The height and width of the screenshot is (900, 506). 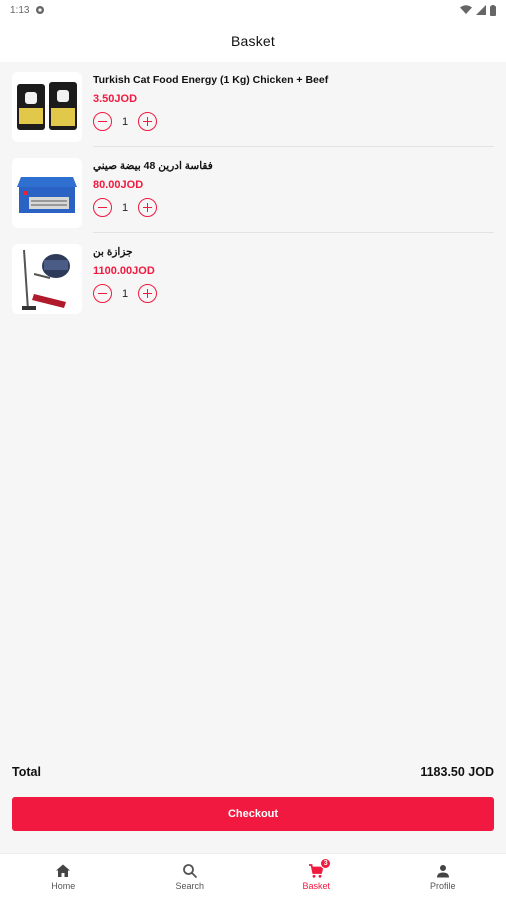 What do you see at coordinates (253, 198) in the screenshot?
I see `basket-item: فقاسة ادرين 48 بيضة صيني 80.00JOD 1` at bounding box center [253, 198].